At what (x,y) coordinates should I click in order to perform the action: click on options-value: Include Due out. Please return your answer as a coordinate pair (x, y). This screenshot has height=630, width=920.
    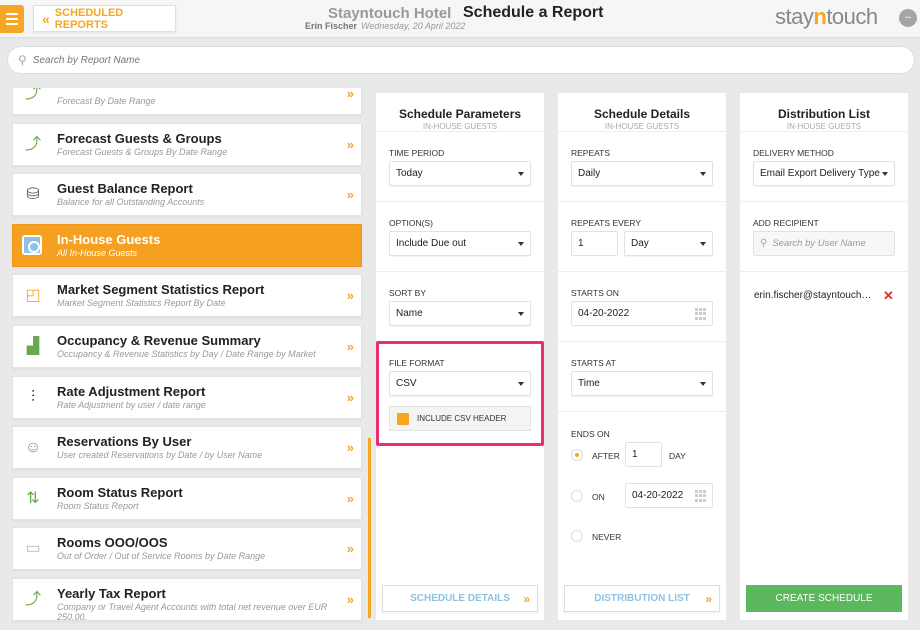
    Looking at the image, I should click on (431, 243).